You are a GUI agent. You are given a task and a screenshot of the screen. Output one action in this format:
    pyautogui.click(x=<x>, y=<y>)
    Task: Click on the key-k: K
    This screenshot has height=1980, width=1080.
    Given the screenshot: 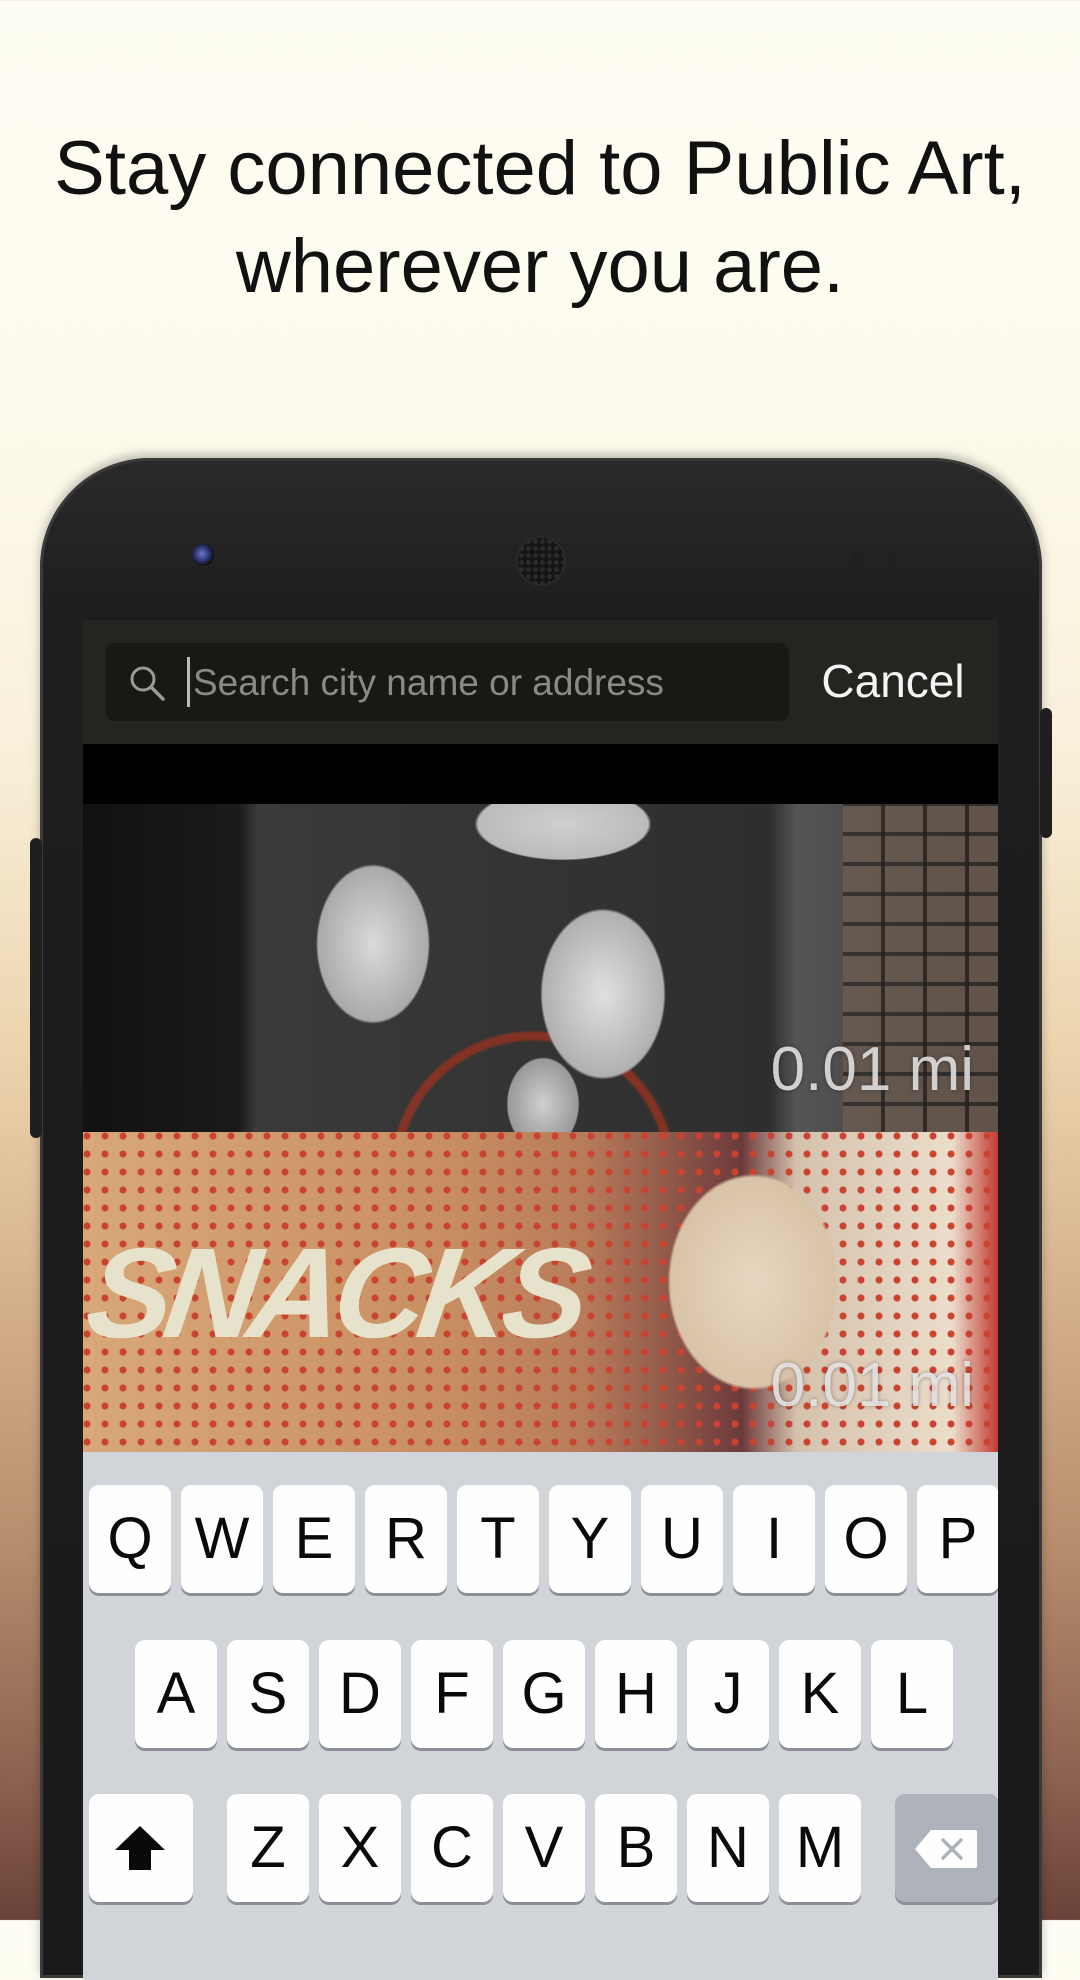 What is the action you would take?
    pyautogui.click(x=820, y=1694)
    